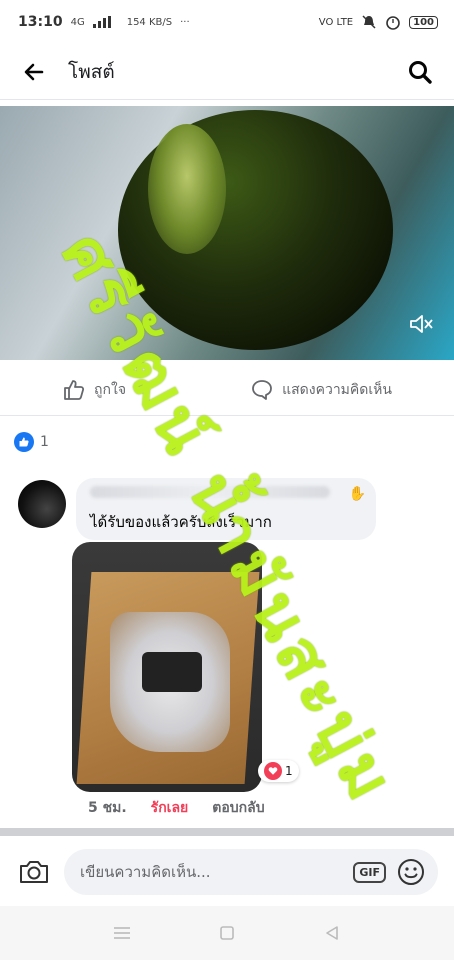 The image size is (454, 960). I want to click on comment-photo, so click(167, 667).